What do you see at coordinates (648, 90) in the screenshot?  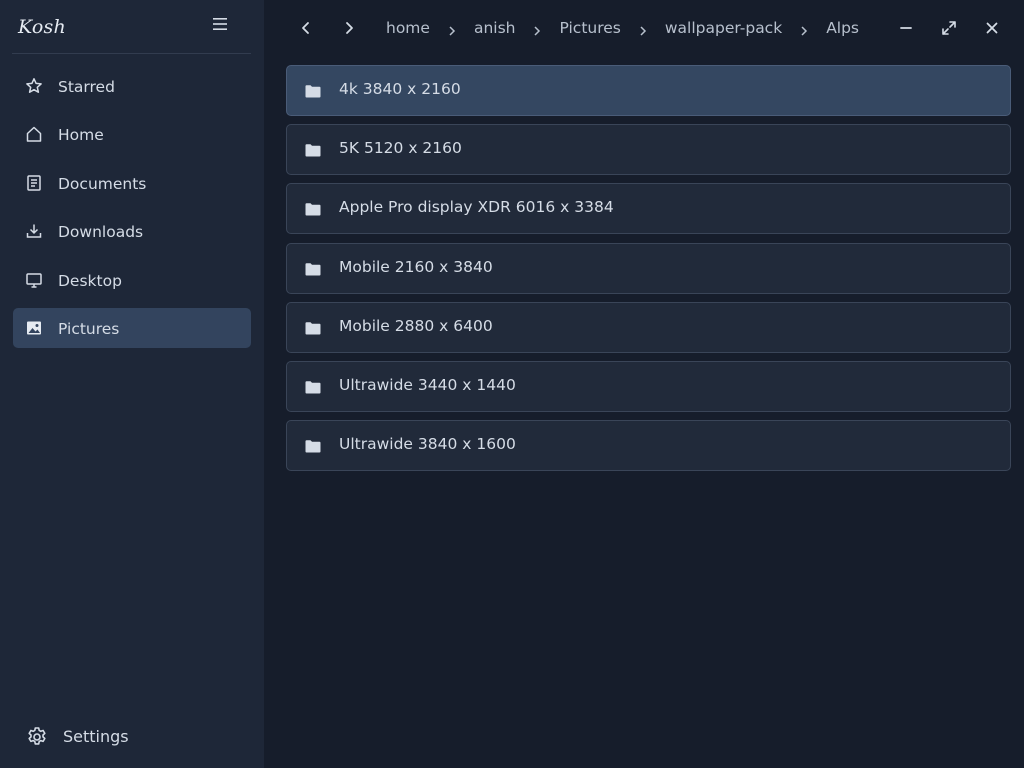 I see `list-item: 4k 3840 x 2160` at bounding box center [648, 90].